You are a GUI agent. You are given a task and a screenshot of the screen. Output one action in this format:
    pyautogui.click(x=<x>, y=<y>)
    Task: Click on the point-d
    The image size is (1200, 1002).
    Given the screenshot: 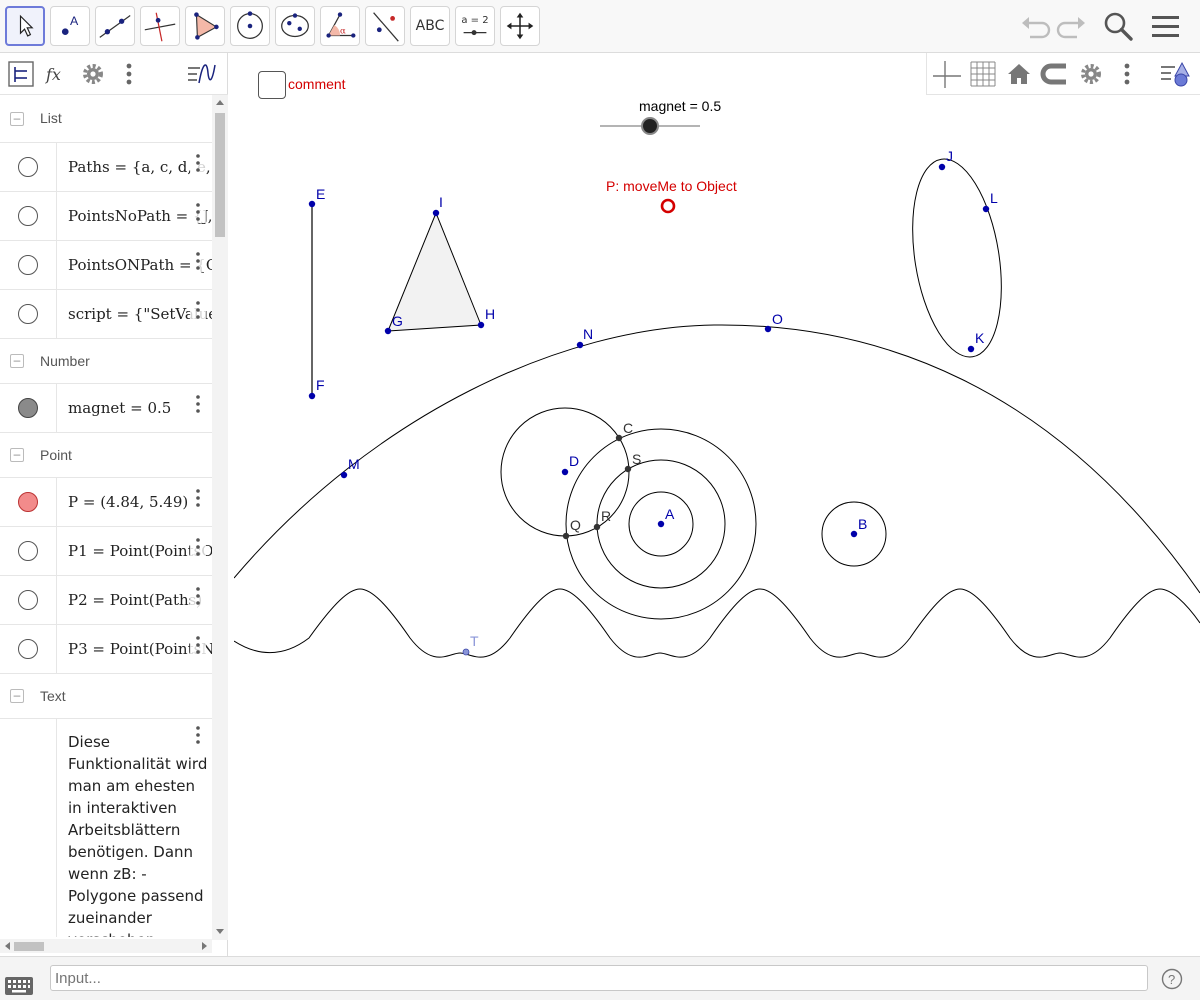 What is the action you would take?
    pyautogui.click(x=565, y=472)
    